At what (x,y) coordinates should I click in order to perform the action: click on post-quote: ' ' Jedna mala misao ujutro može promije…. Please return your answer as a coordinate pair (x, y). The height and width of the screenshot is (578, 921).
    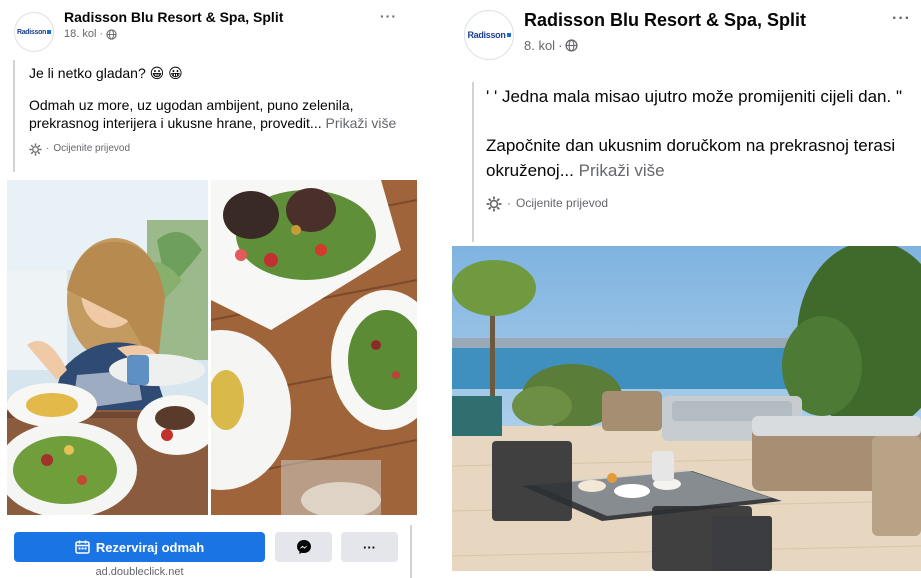
    Looking at the image, I should click on (694, 96).